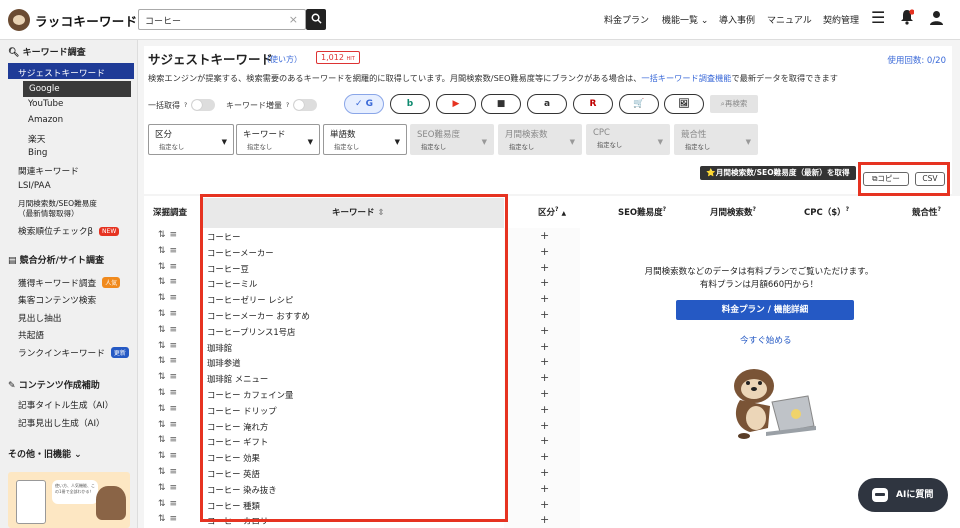 The width and height of the screenshot is (960, 528). Describe the element at coordinates (72, 20) in the screenshot. I see `logo: ラッコキーワード` at that location.